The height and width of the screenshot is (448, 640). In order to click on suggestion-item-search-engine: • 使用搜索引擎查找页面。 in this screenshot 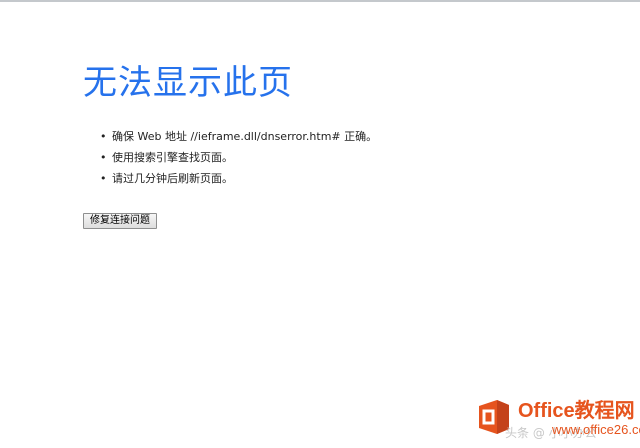, I will do `click(238, 157)`.